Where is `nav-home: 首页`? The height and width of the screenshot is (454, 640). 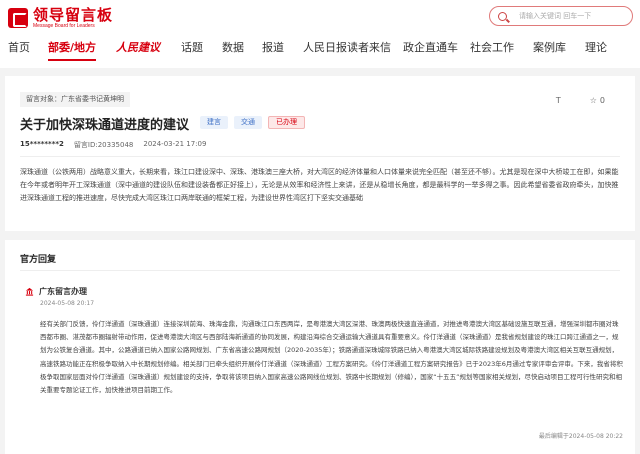 nav-home: 首页 is located at coordinates (19, 47).